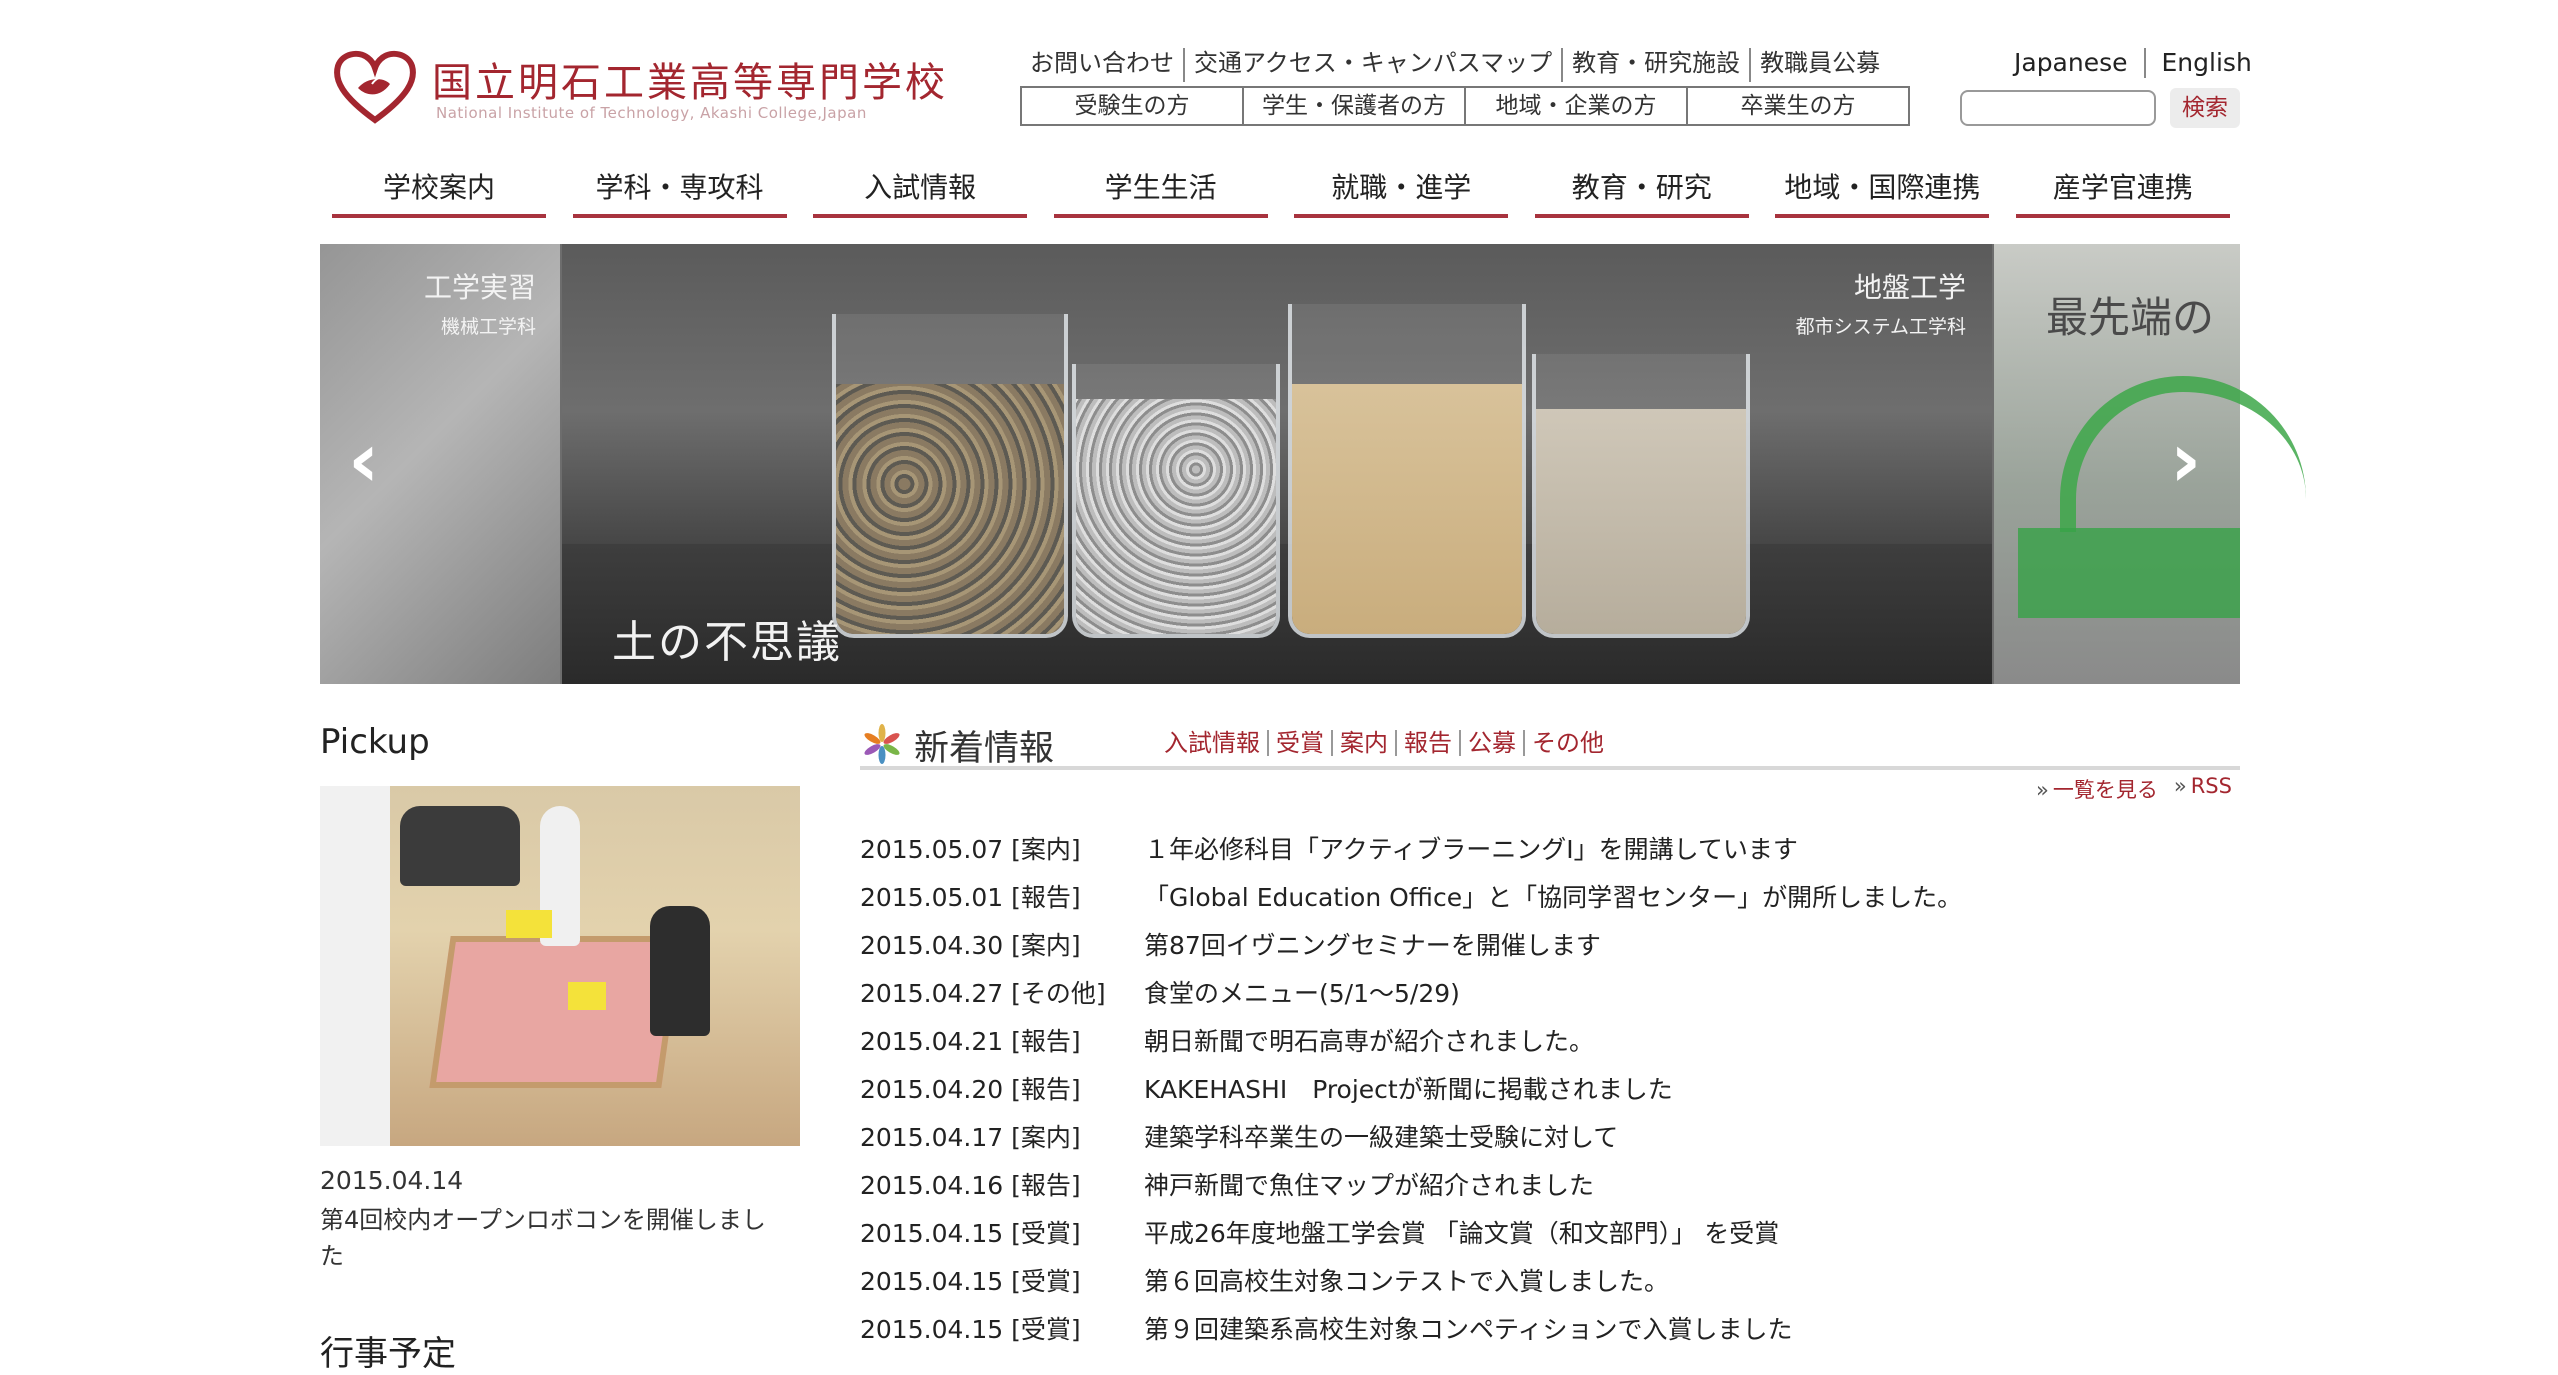 The height and width of the screenshot is (1375, 2558). I want to click on rss-link: » RSS, so click(2203, 789).